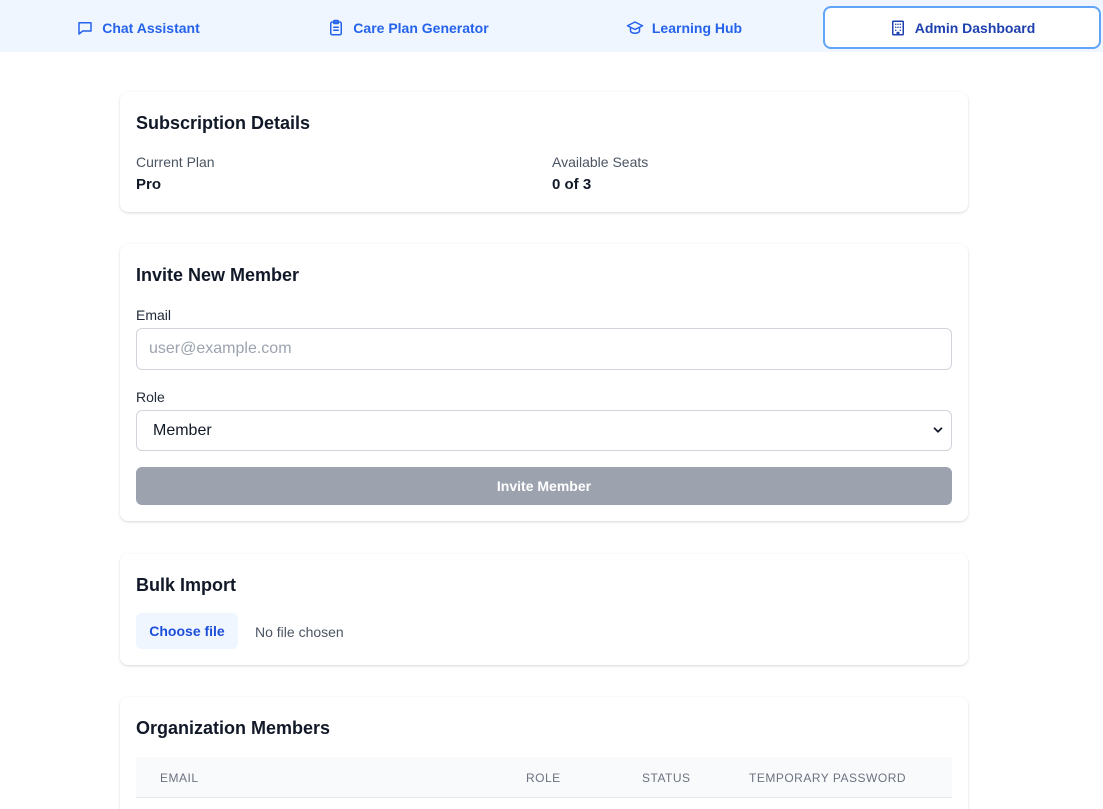 The image size is (1103, 809). I want to click on current-plan-value: Pro, so click(149, 184).